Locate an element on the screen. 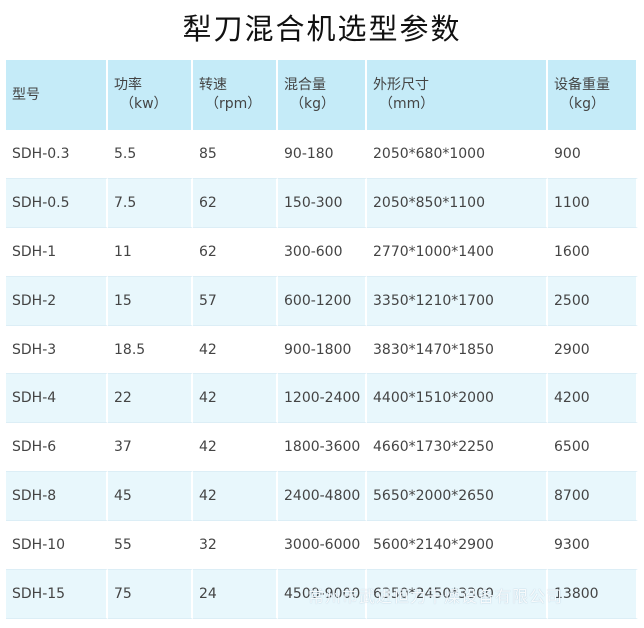 The height and width of the screenshot is (628, 644). cell-power: 22 is located at coordinates (150, 399).